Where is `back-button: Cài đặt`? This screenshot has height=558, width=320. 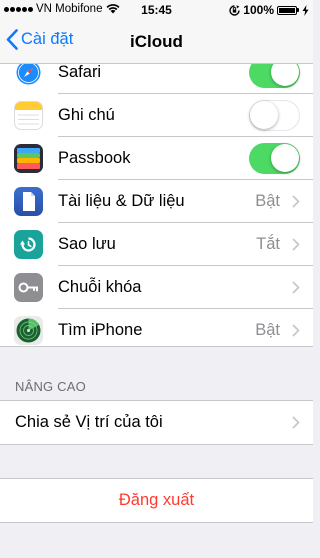
back-button: Cài đặt is located at coordinates (39, 39).